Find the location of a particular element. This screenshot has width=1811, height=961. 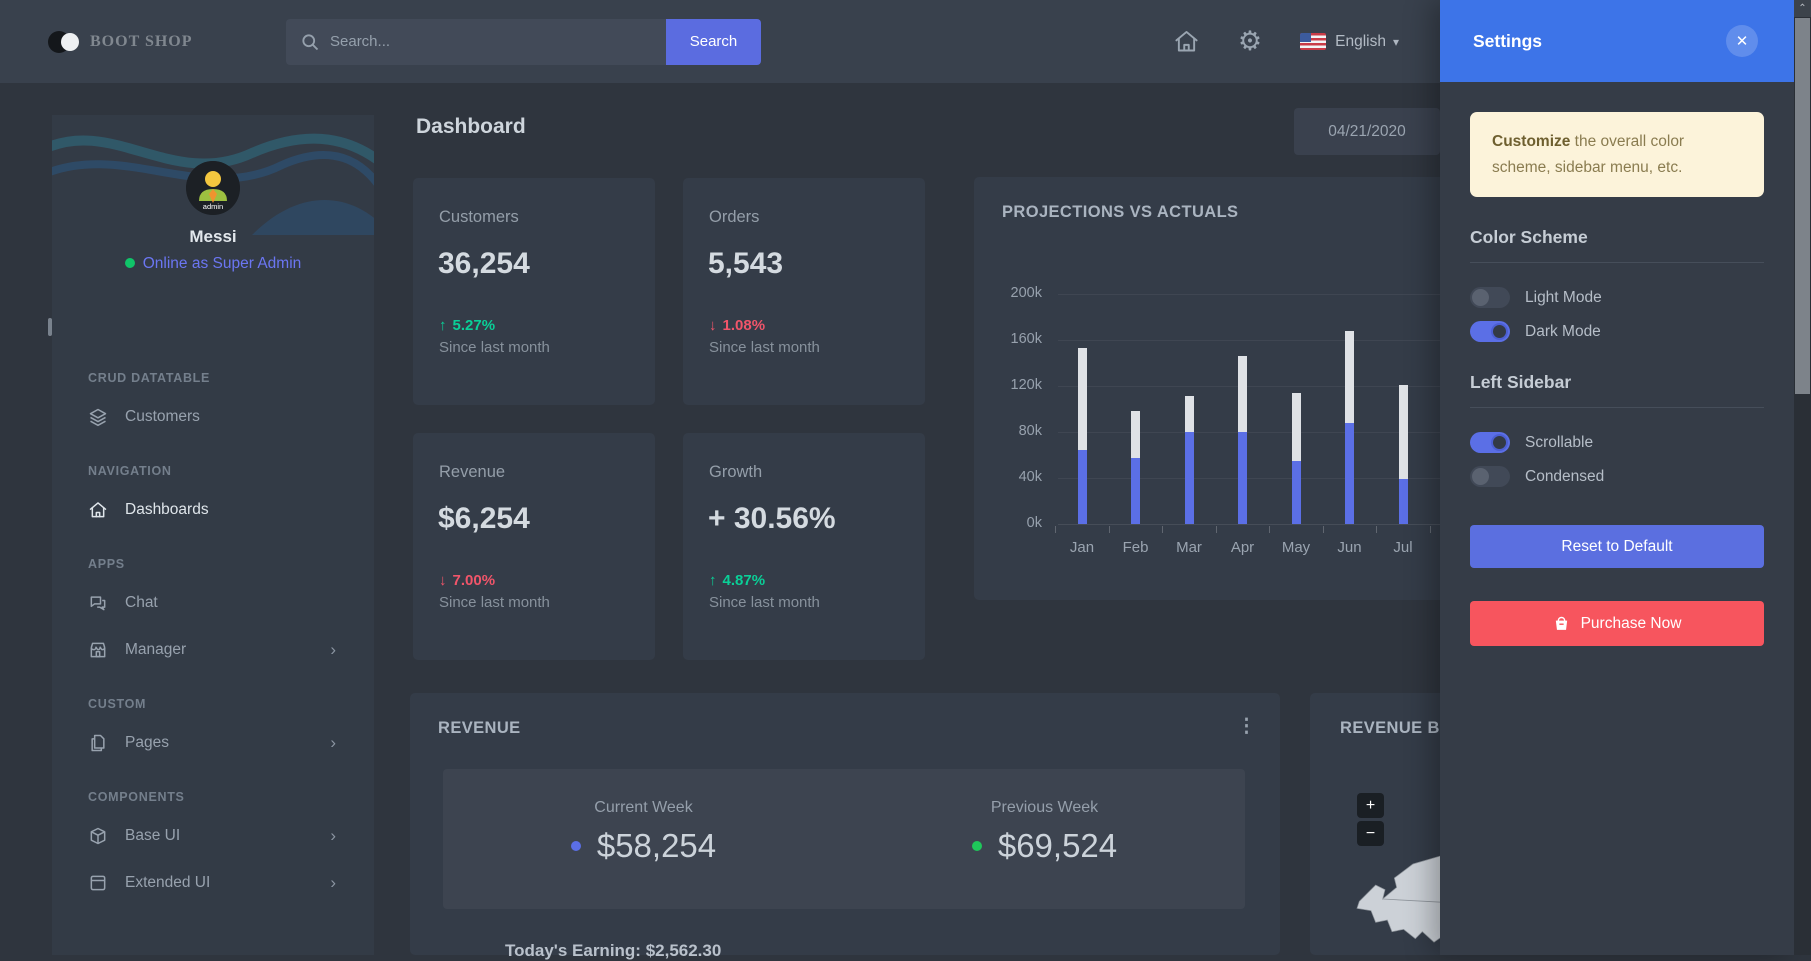

bar-actuals-feb is located at coordinates (1135, 491).